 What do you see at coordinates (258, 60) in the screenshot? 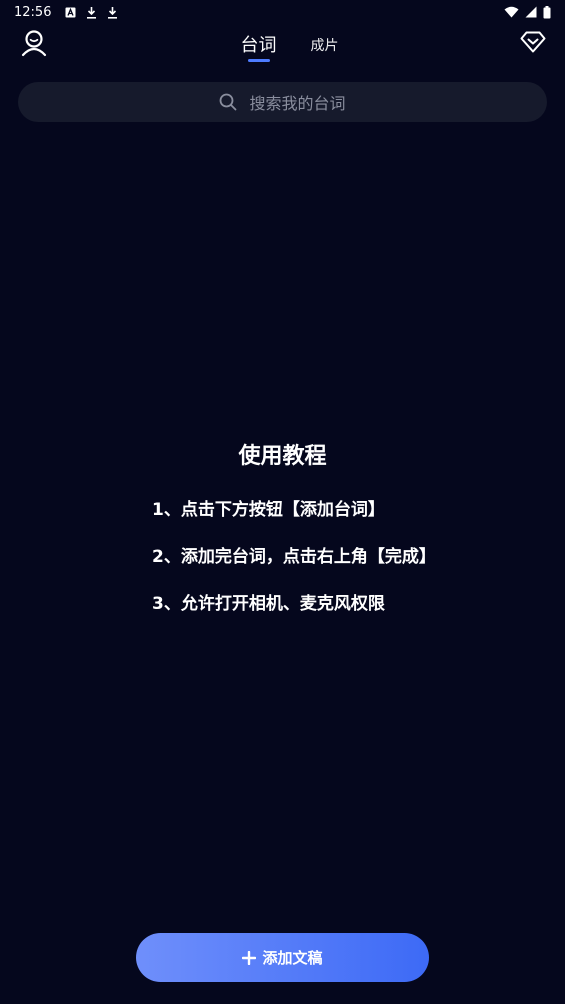
I see `active-tab-indicator` at bounding box center [258, 60].